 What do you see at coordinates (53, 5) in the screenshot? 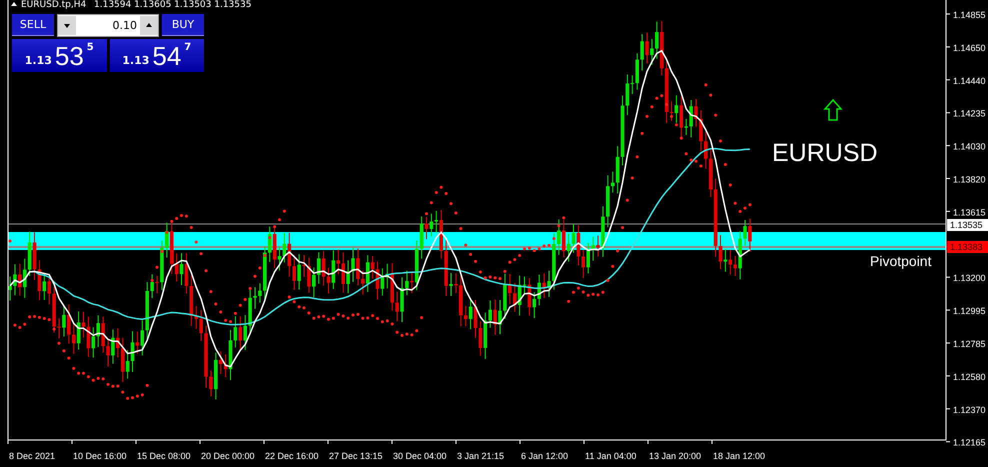
I see `chart-symbol-title: EURUSD.tp,H4` at bounding box center [53, 5].